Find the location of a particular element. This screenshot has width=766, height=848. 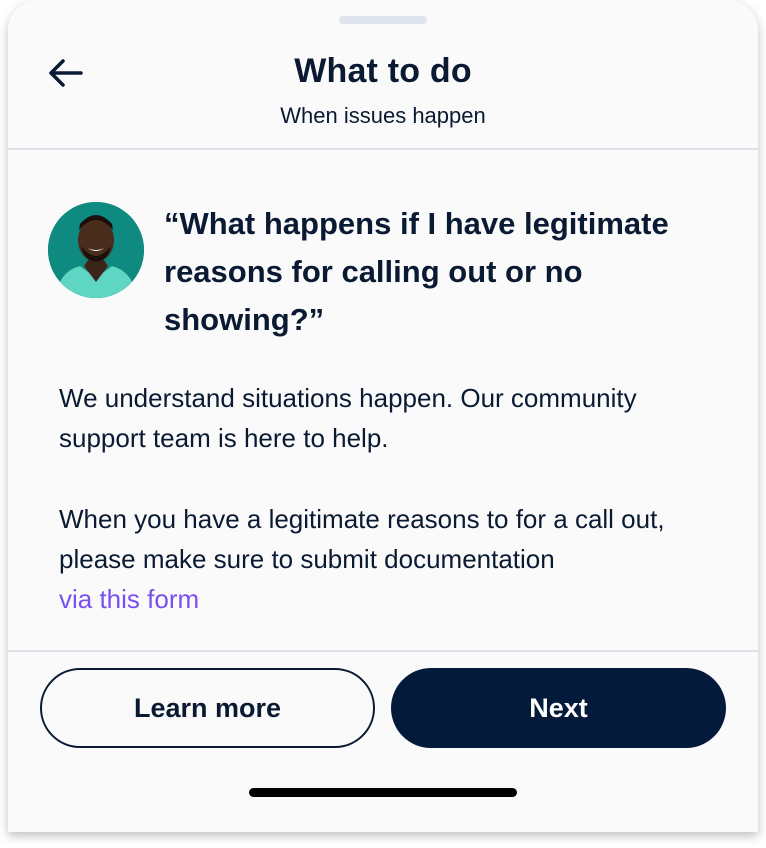

avatar is located at coordinates (96, 250).